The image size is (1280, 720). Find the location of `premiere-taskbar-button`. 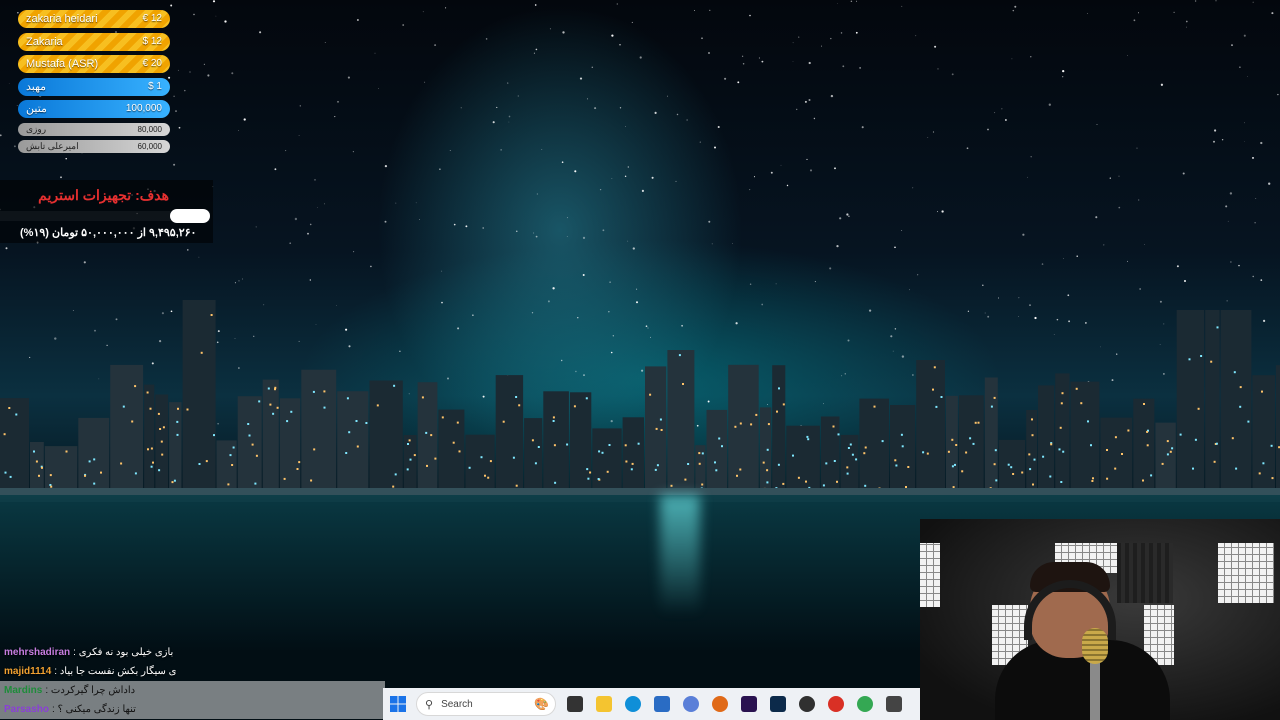

premiere-taskbar-button is located at coordinates (749, 704).